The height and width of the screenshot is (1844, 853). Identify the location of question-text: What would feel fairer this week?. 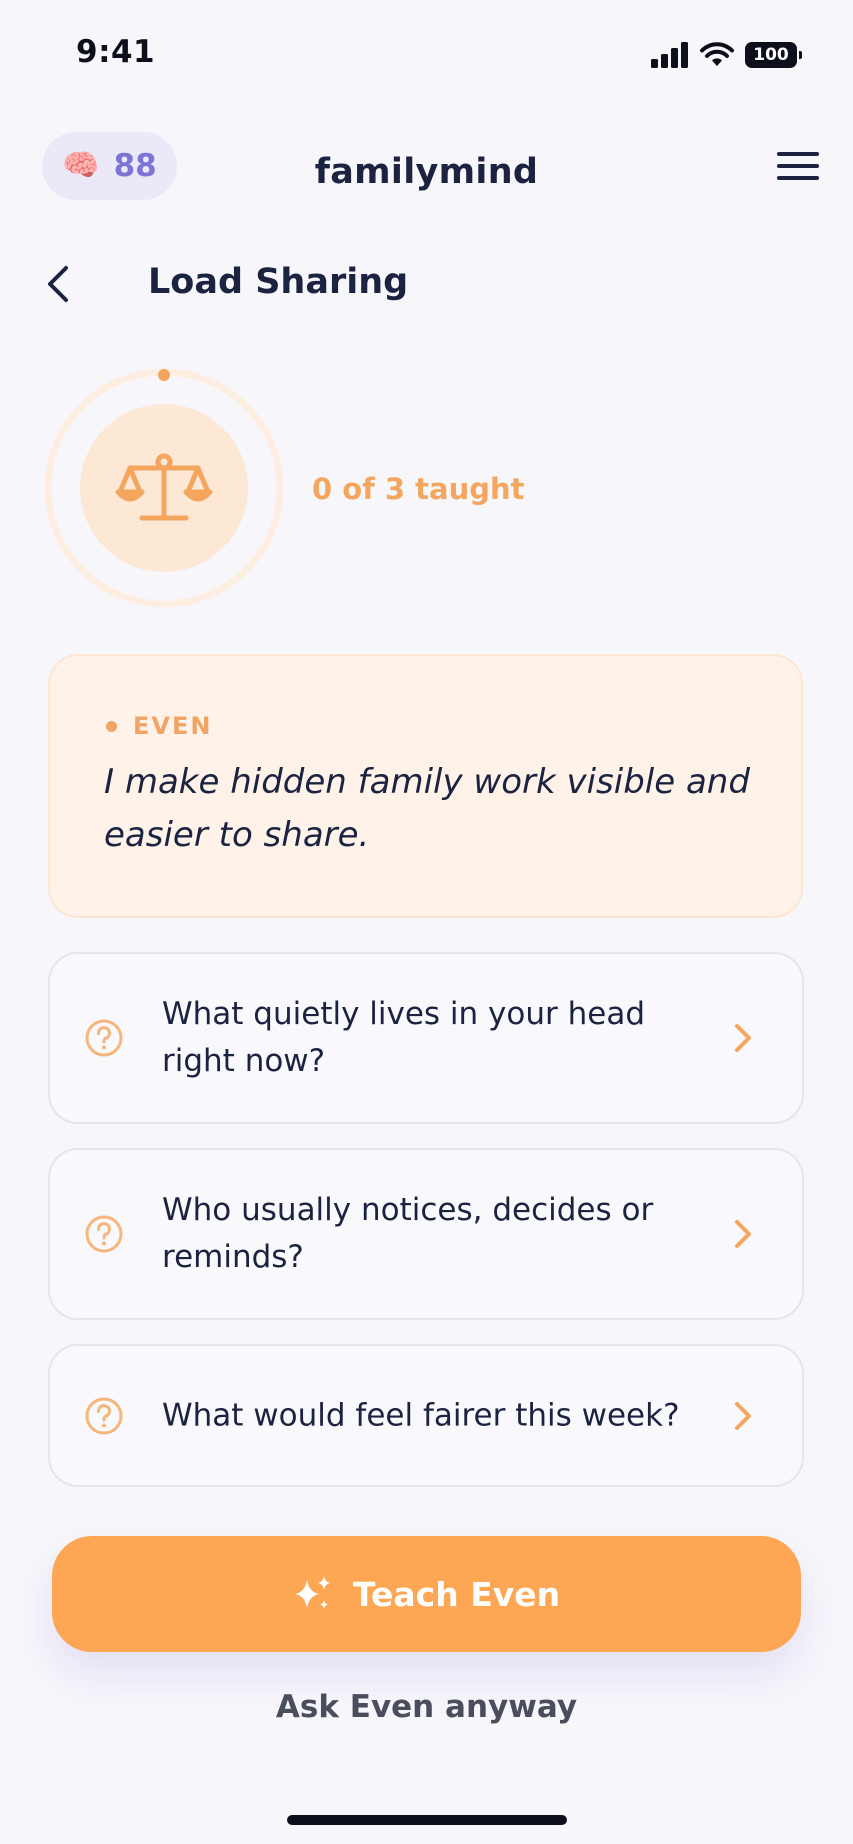
(421, 1415).